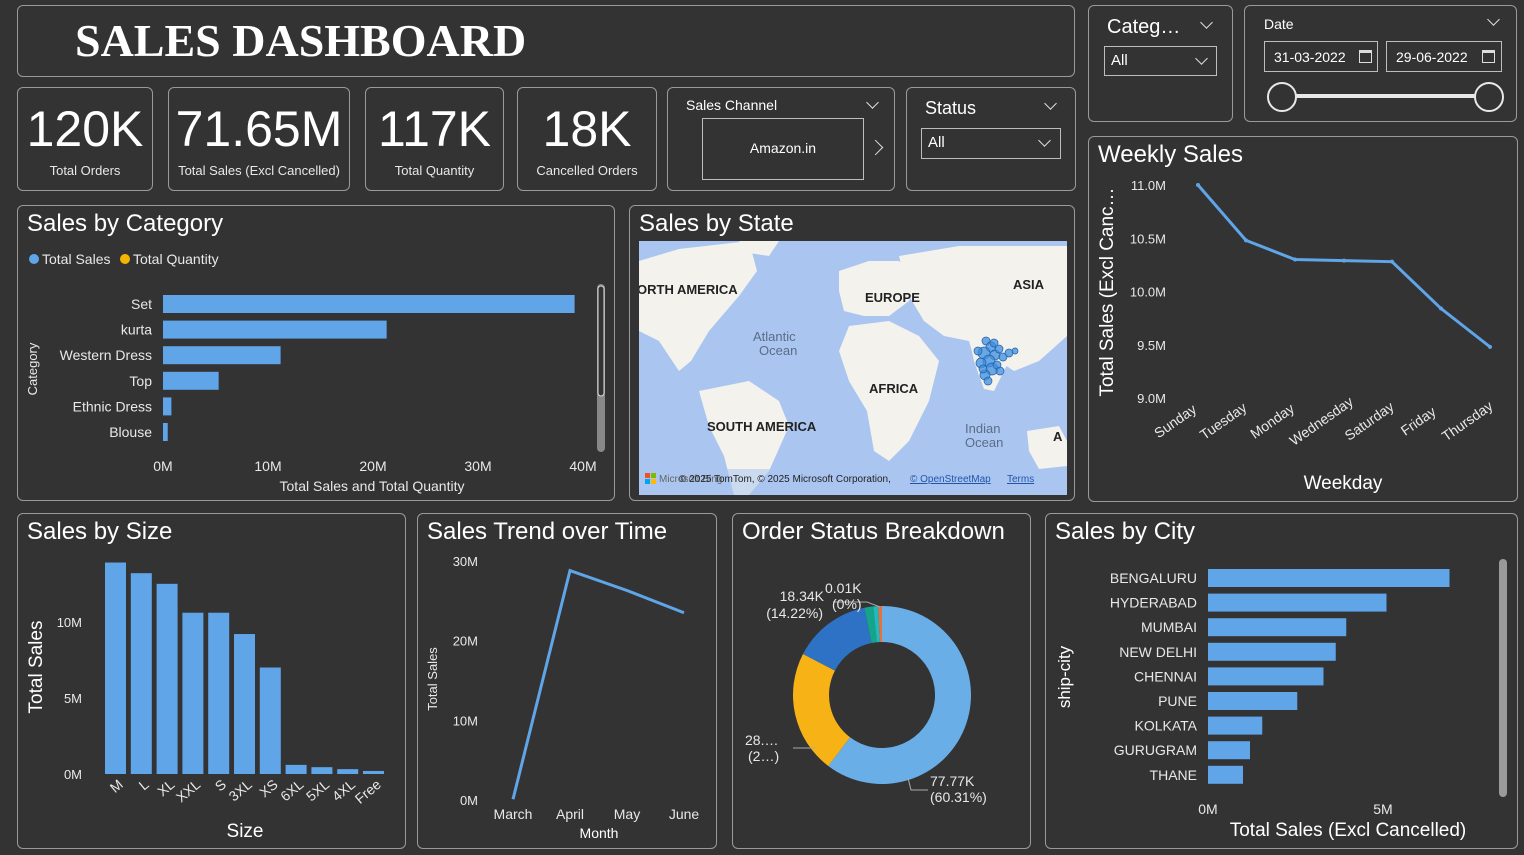 Image resolution: width=1524 pixels, height=855 pixels. I want to click on legend-total-quantity-swatch, so click(125, 259).